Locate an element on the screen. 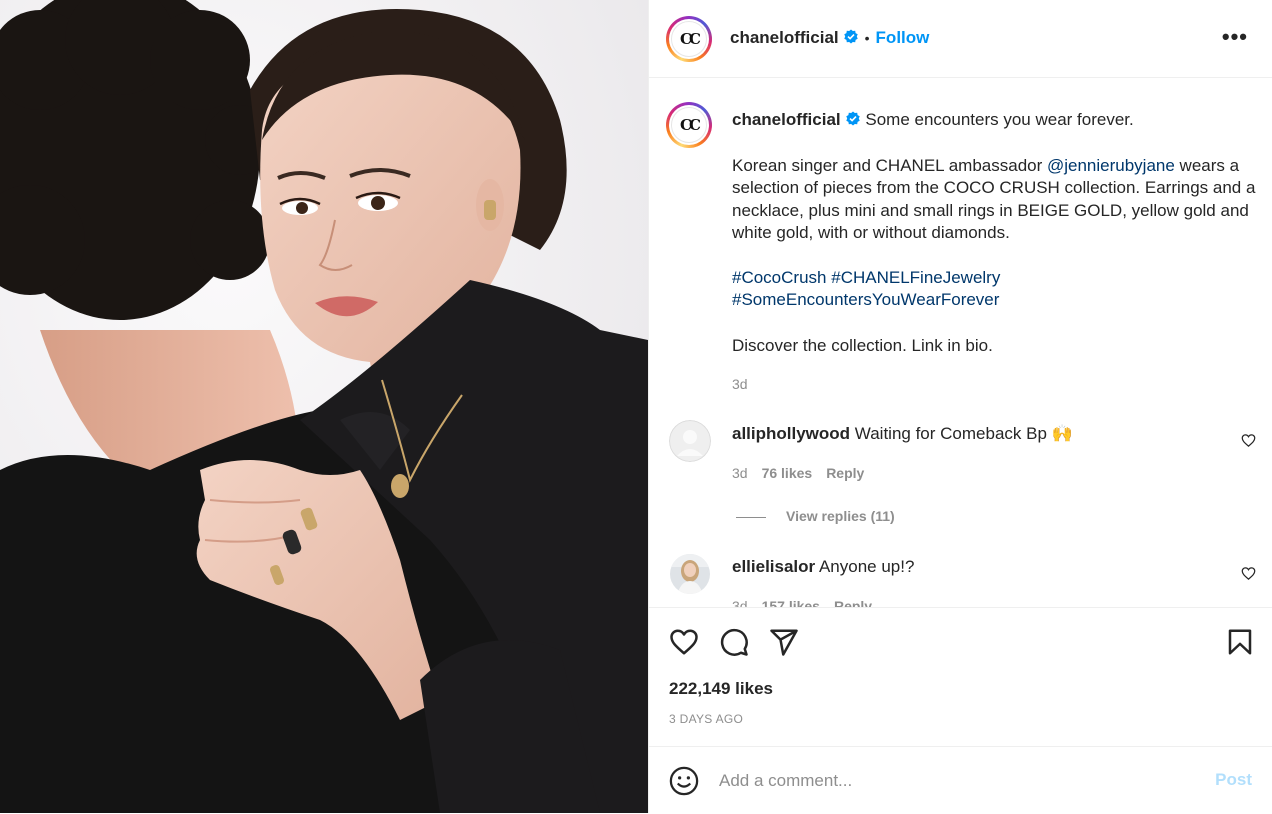  comment-meta: 3d 157 likes Reply is located at coordinates (809, 602).